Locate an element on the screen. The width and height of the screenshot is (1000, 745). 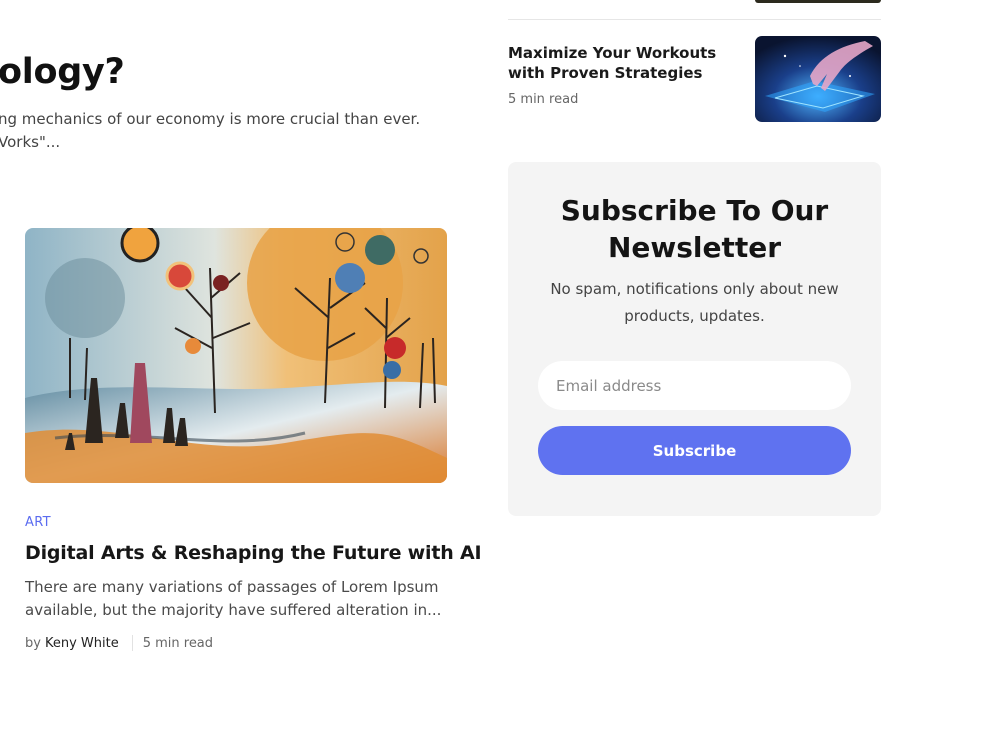
meta-divider is located at coordinates (132, 643).